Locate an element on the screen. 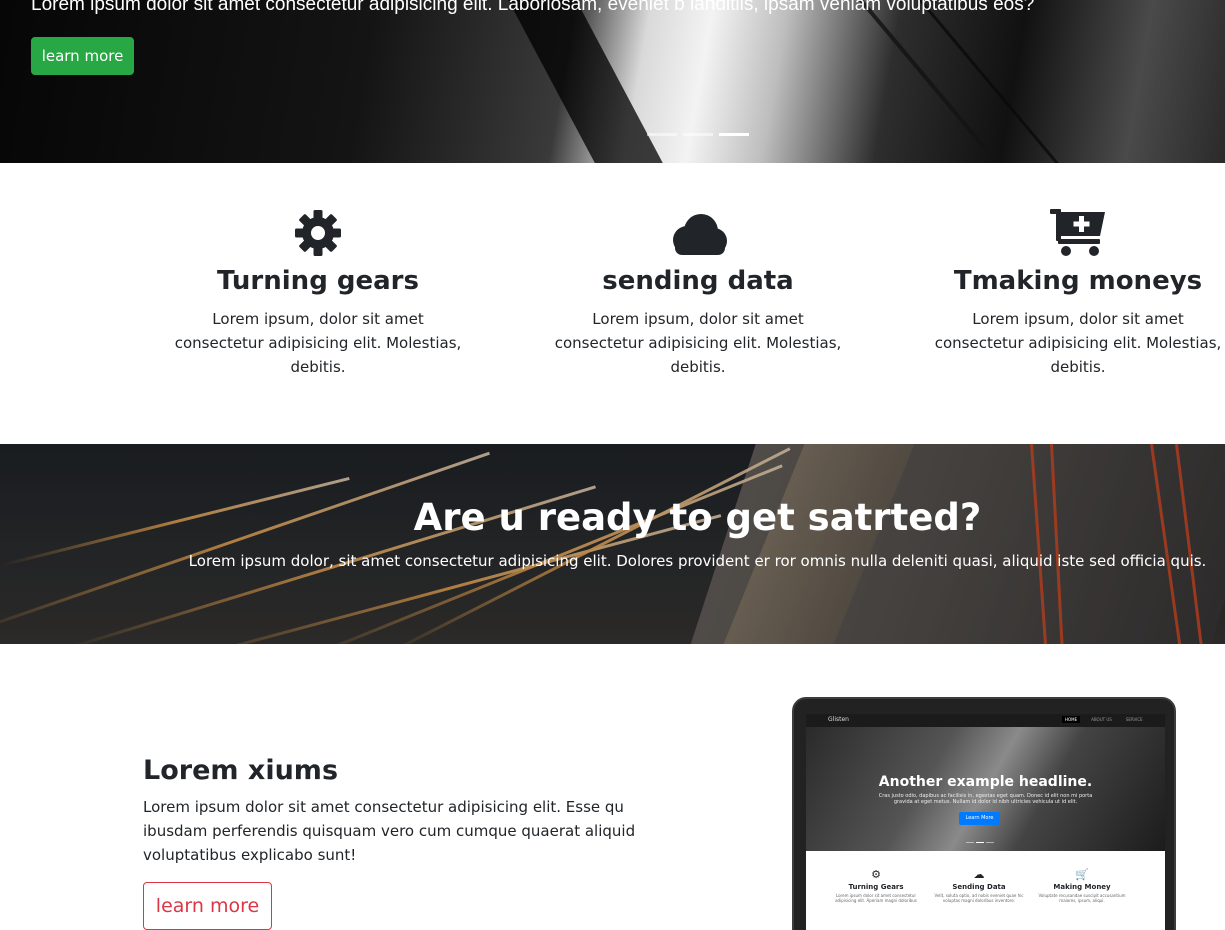  mini-nav-about: ABOUT US is located at coordinates (1101, 719).